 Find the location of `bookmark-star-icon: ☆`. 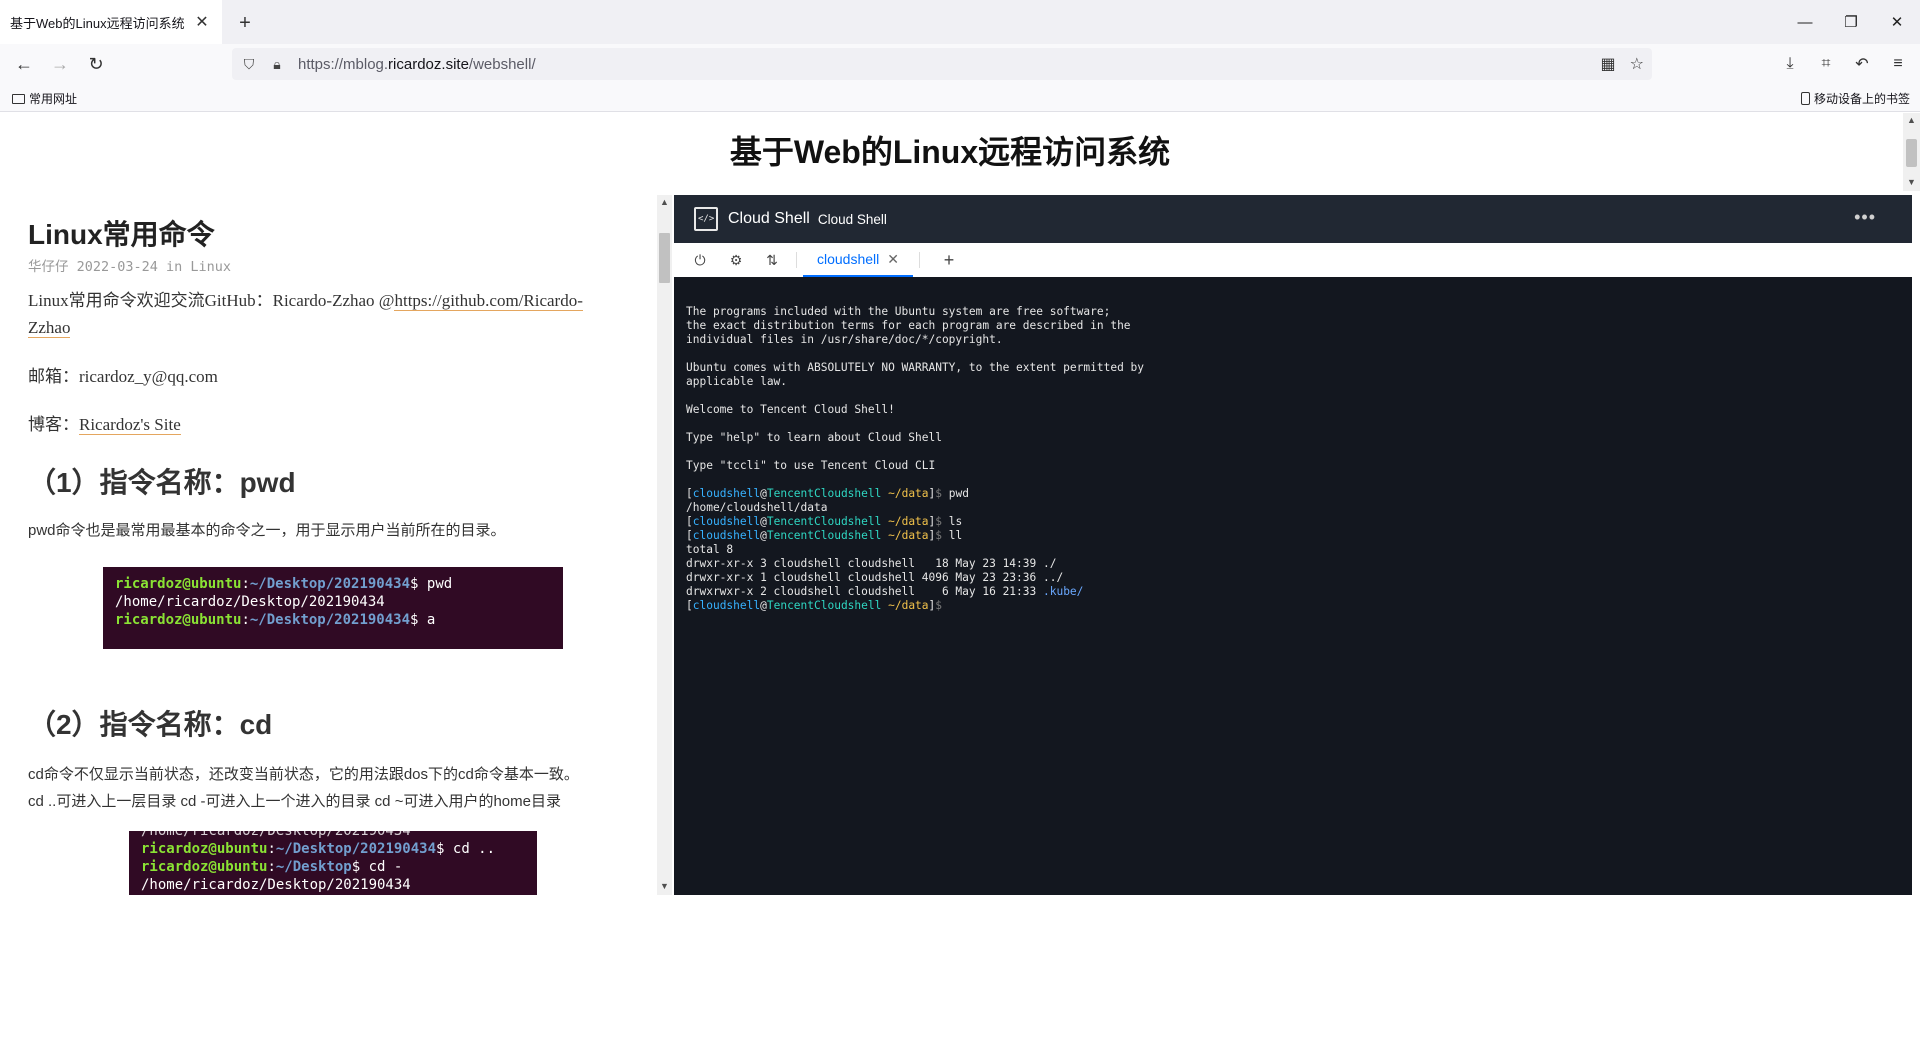

bookmark-star-icon: ☆ is located at coordinates (1637, 64).